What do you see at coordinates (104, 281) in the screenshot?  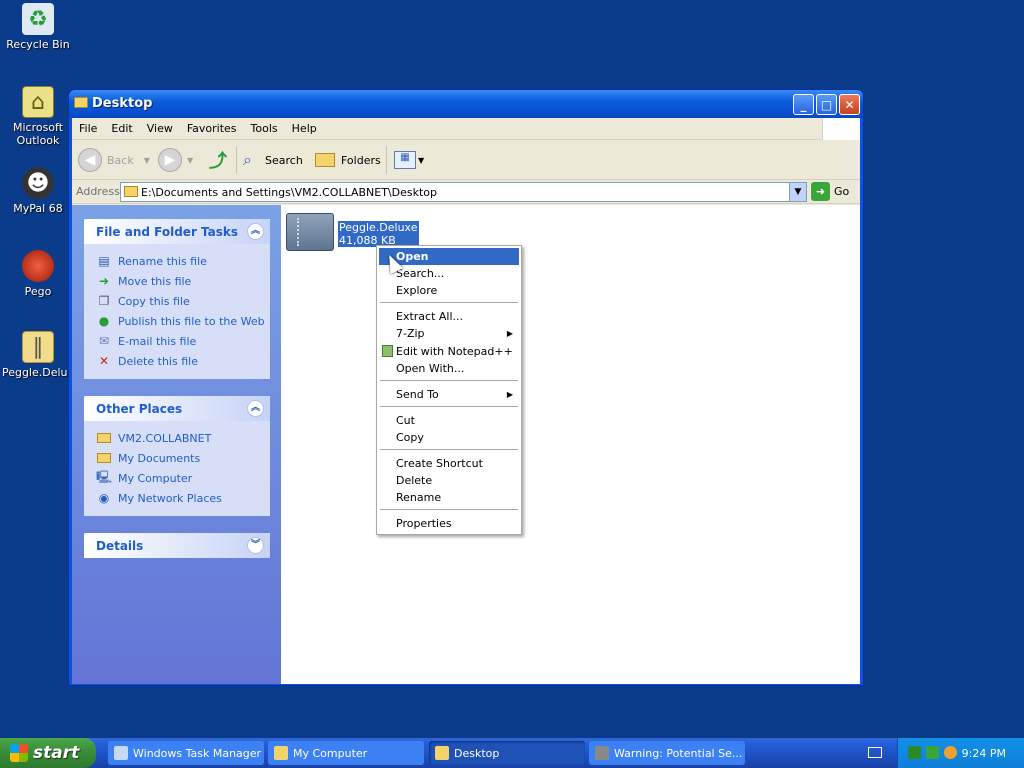 I see `move-icon: ➜` at bounding box center [104, 281].